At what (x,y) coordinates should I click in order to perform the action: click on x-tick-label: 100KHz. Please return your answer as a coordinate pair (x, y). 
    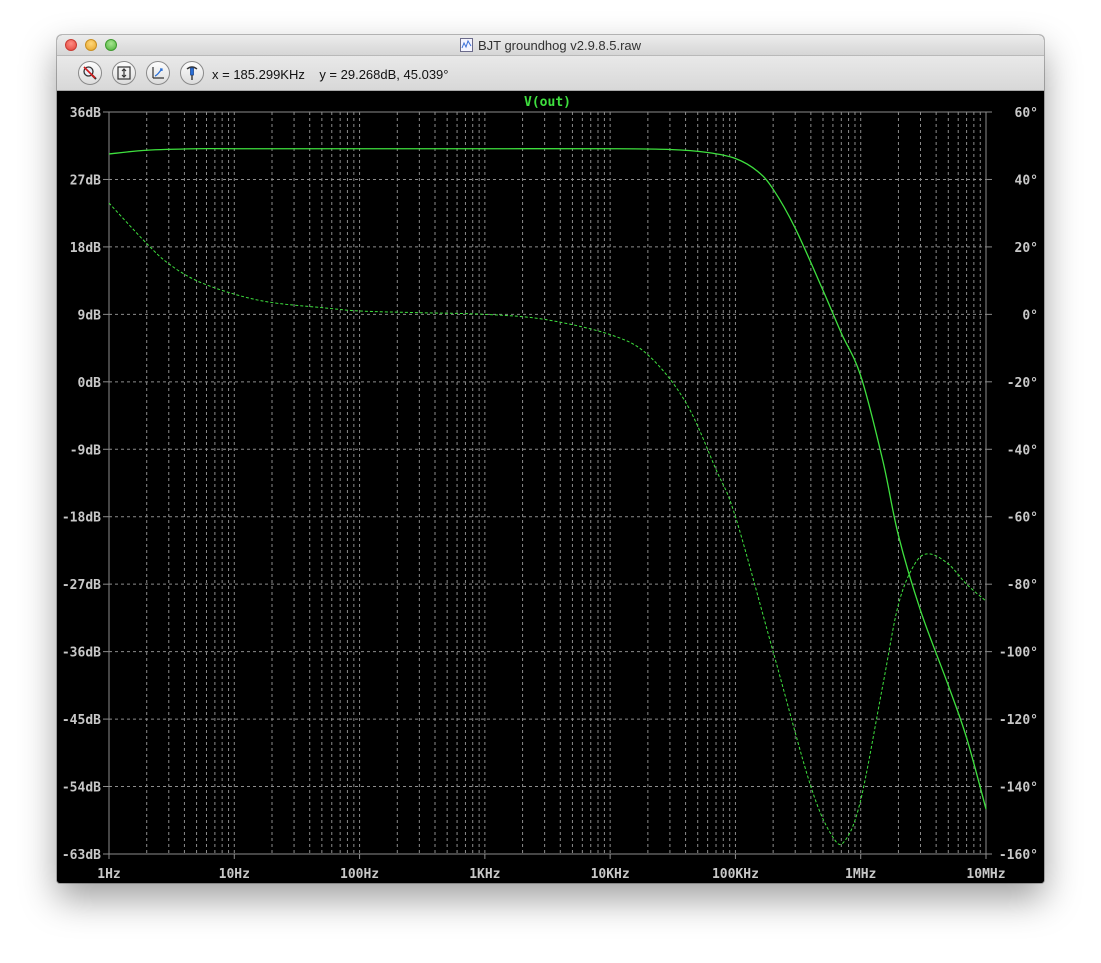
    Looking at the image, I should click on (735, 874).